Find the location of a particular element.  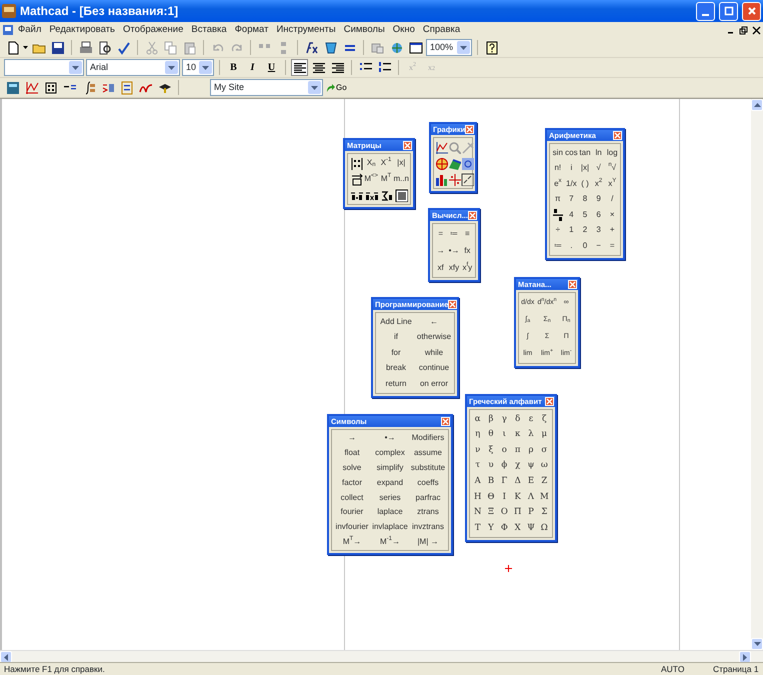

palette-button: υ is located at coordinates (491, 466).